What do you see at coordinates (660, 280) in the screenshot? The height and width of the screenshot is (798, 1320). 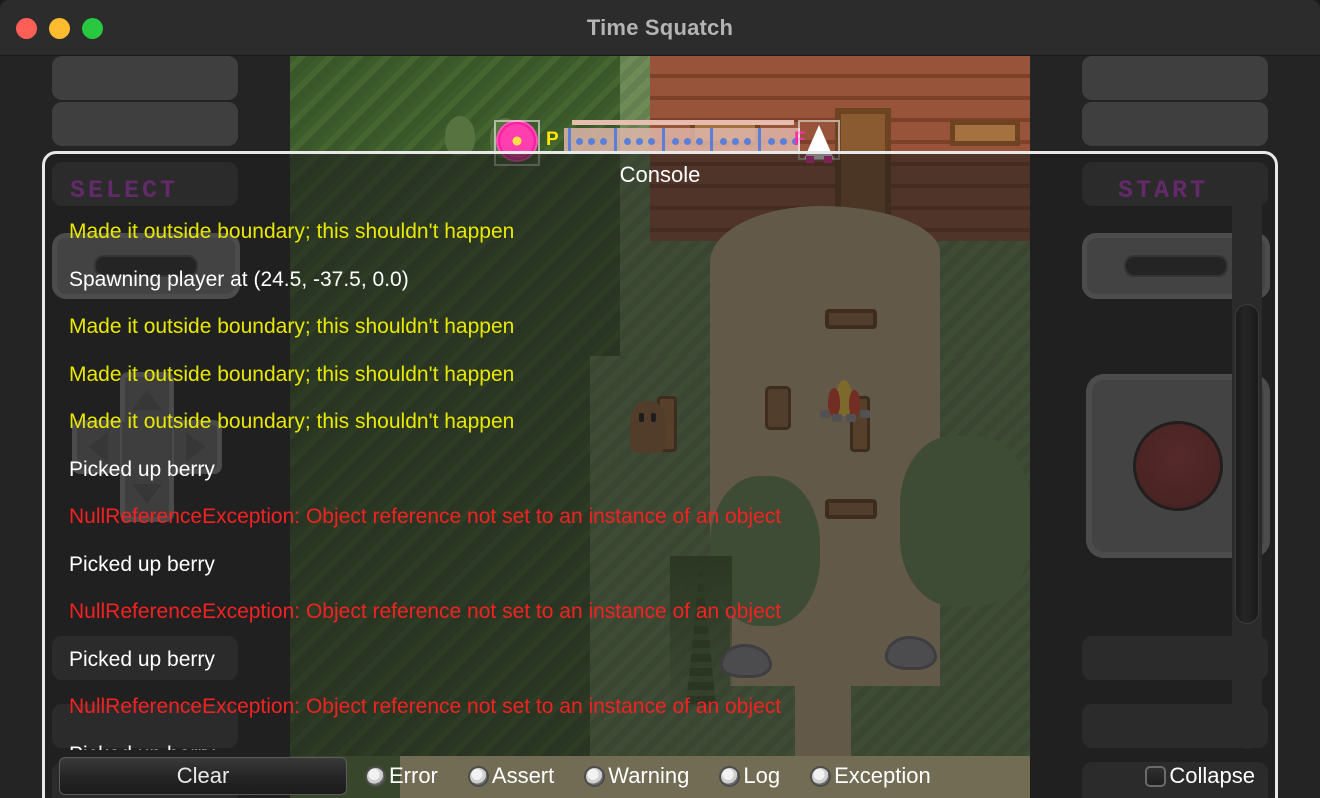 I see `console-log-line: Spawning player at (24.5, -37.5, 0.0)` at bounding box center [660, 280].